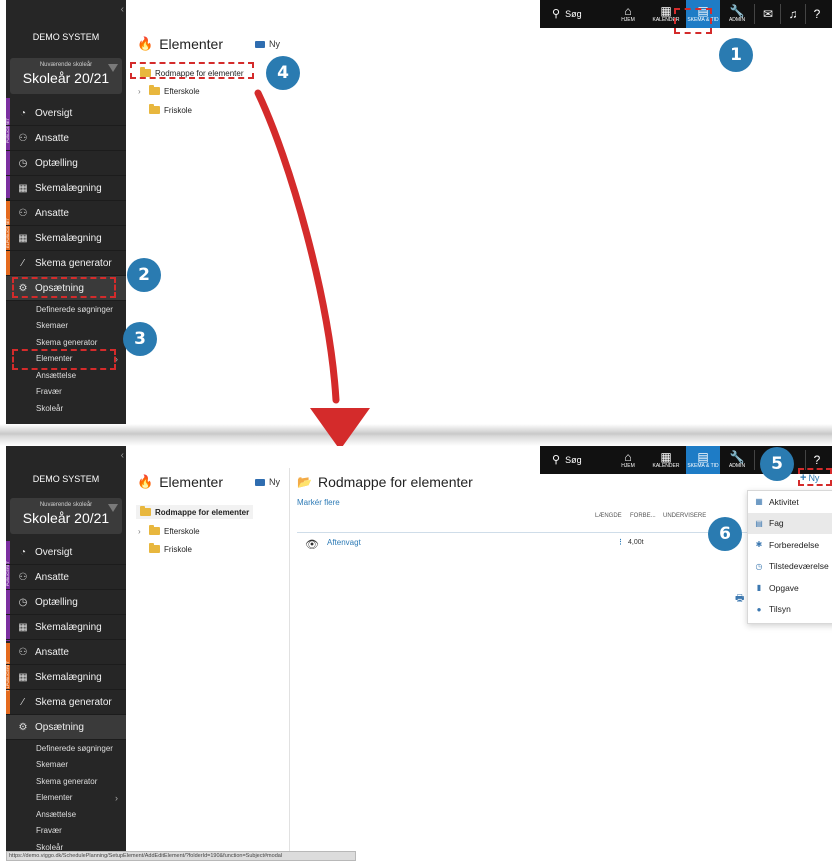  I want to click on dropdown-item-label: Tilstedeværelse, so click(799, 566).